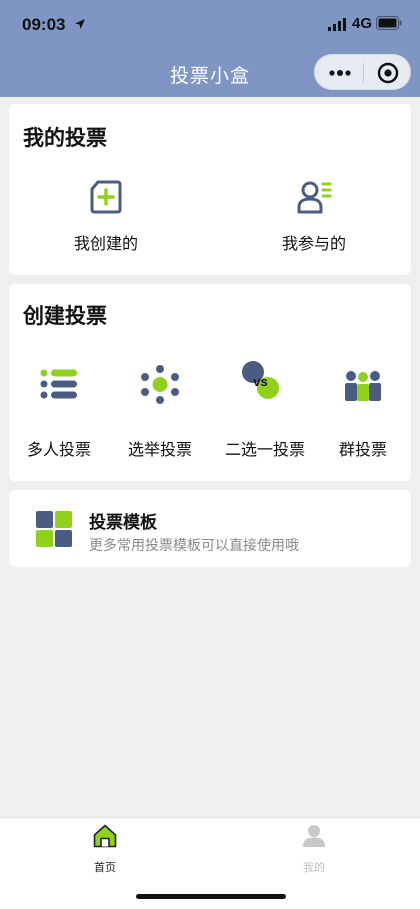  I want to click on more-dots-icon, so click(340, 73).